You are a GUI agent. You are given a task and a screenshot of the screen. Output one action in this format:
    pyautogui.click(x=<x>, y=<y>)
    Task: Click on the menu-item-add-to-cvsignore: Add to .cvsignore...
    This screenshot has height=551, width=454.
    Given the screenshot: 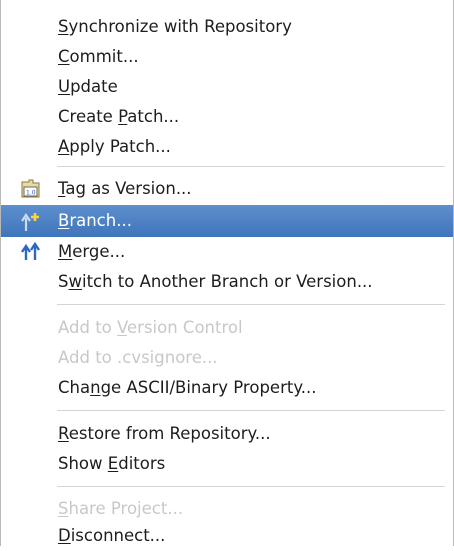 What is the action you would take?
    pyautogui.click(x=227, y=358)
    